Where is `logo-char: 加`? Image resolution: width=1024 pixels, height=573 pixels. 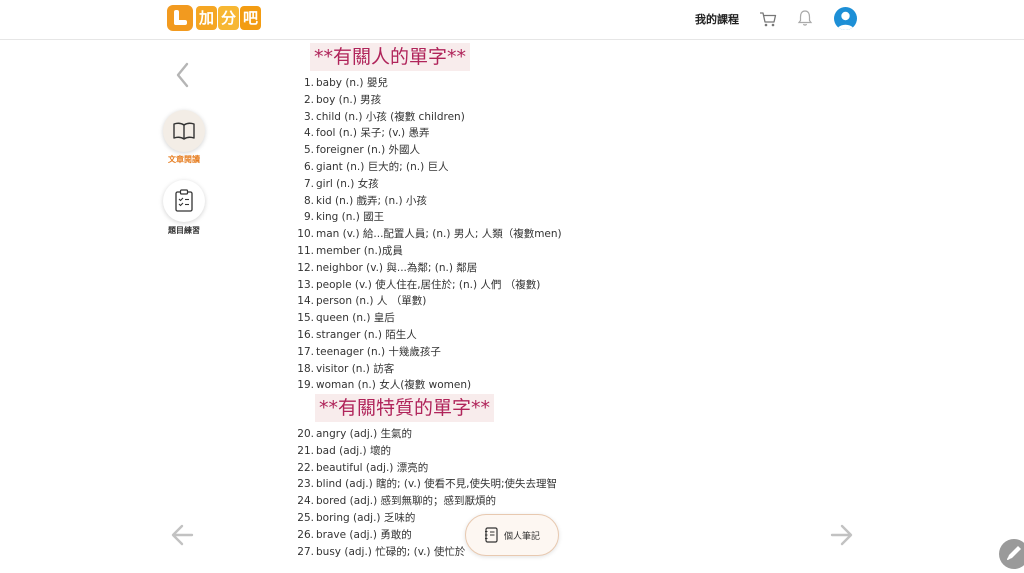
logo-char: 加 is located at coordinates (206, 18).